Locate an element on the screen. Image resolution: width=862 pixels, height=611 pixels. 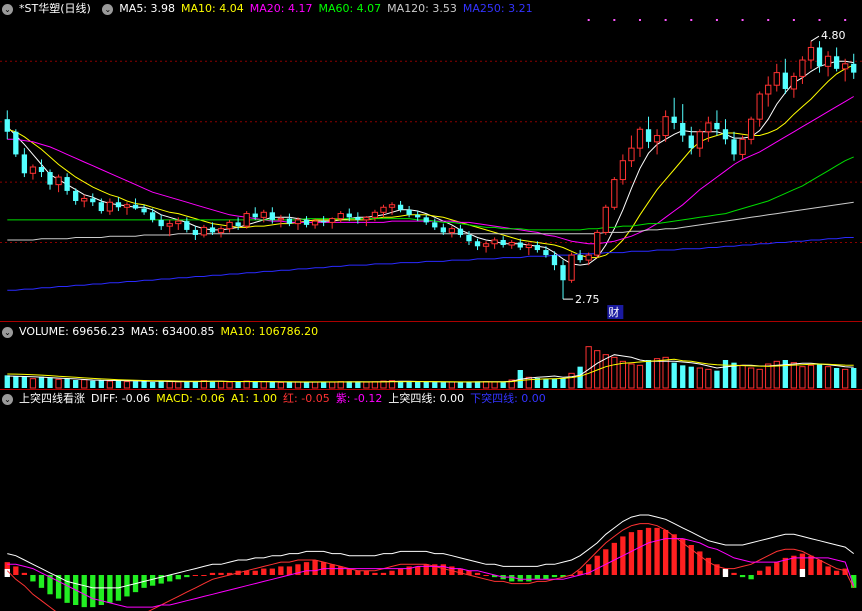
signal-block is located at coordinates (802, 573).